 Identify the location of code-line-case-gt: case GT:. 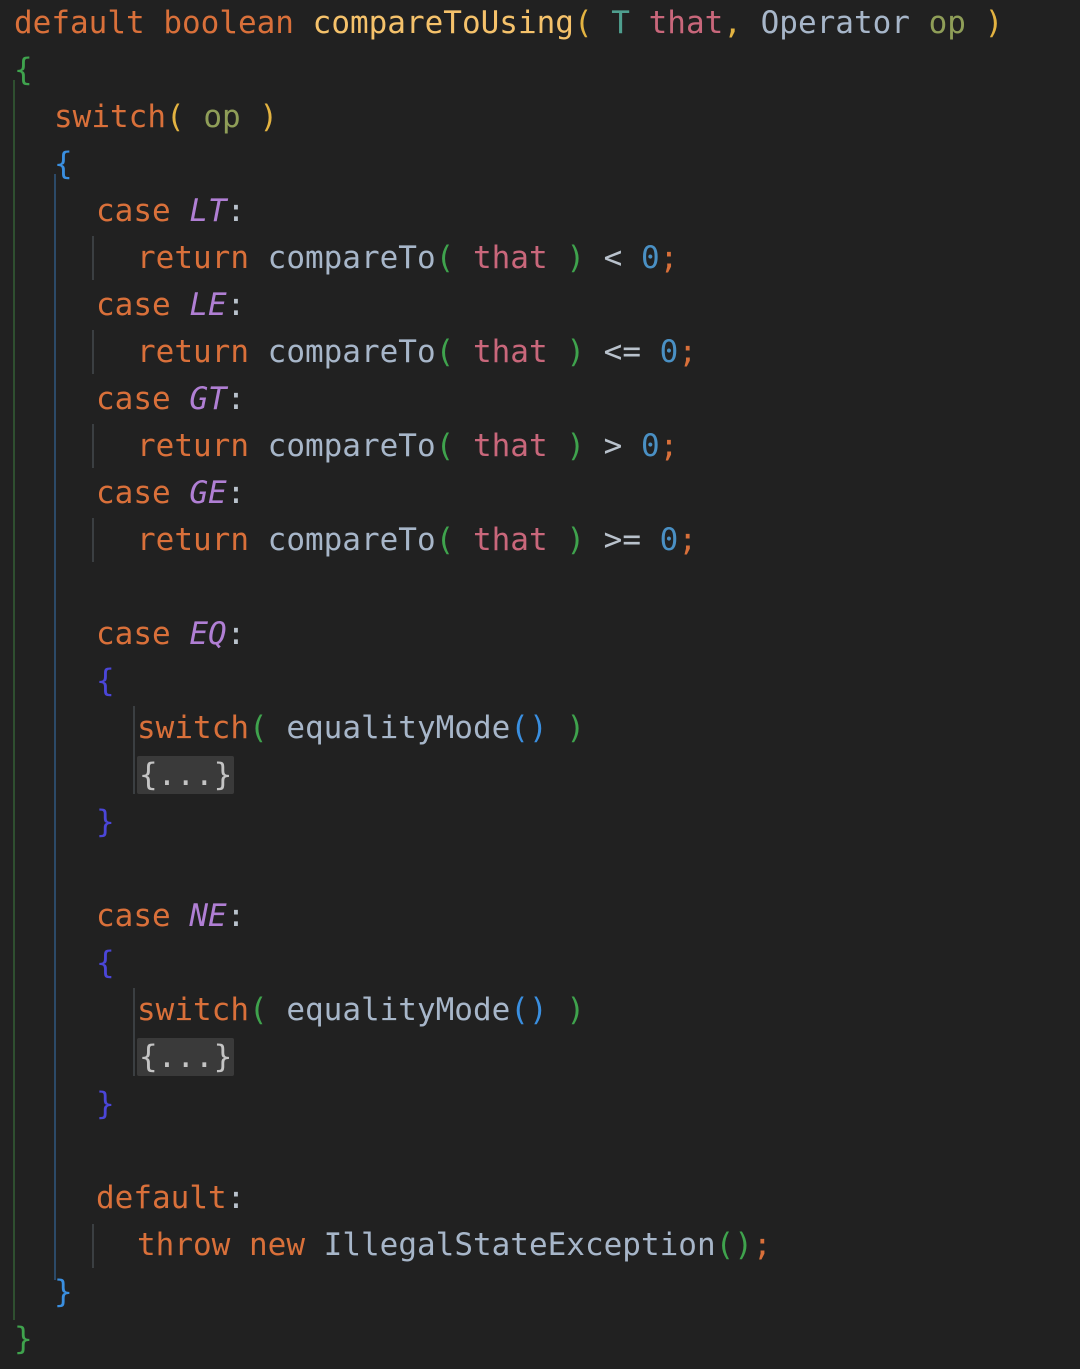
(540, 399).